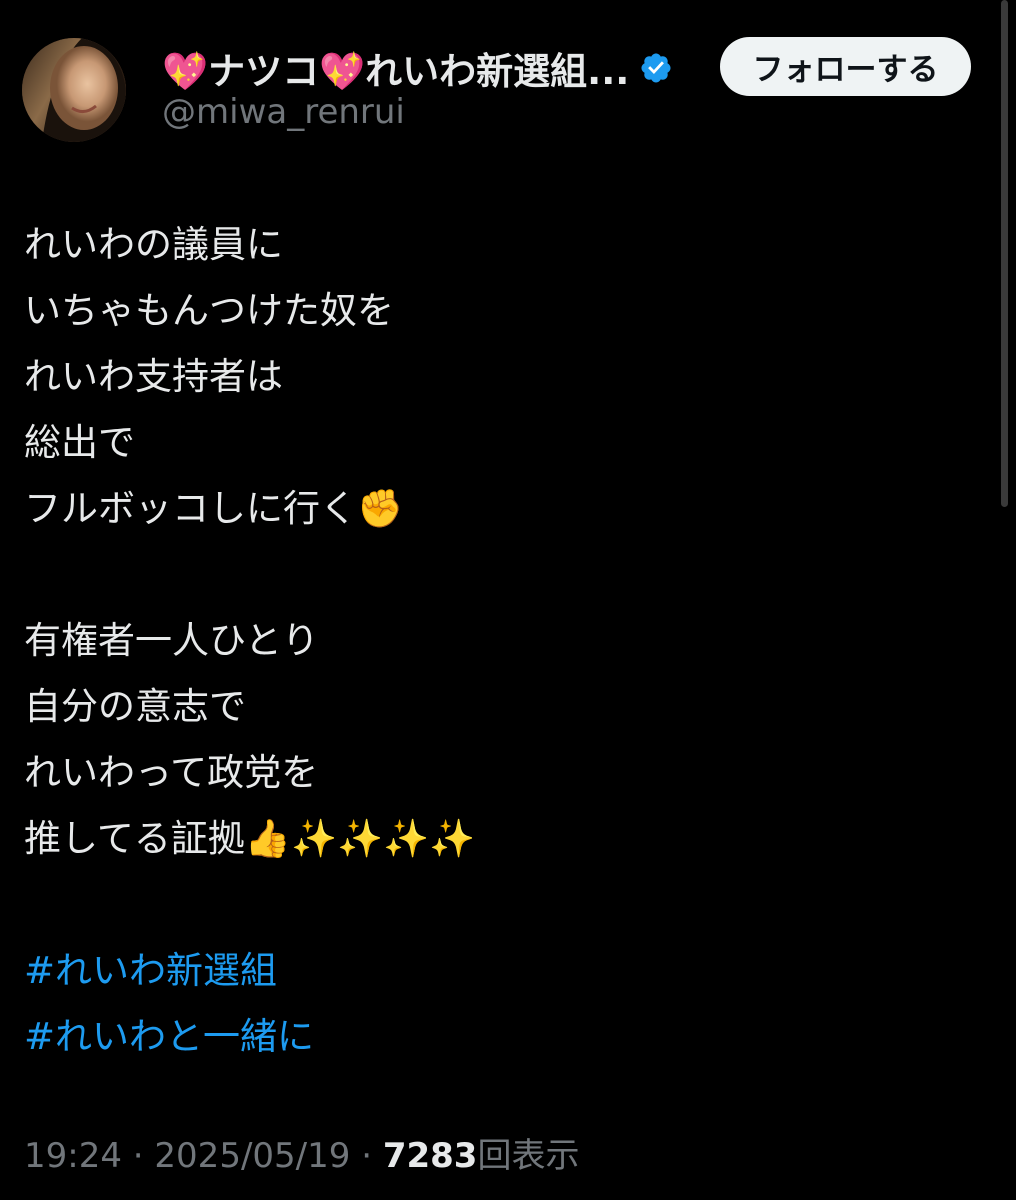  What do you see at coordinates (209, 310) in the screenshot?
I see `tweet-line: いちゃもんつけた奴を` at bounding box center [209, 310].